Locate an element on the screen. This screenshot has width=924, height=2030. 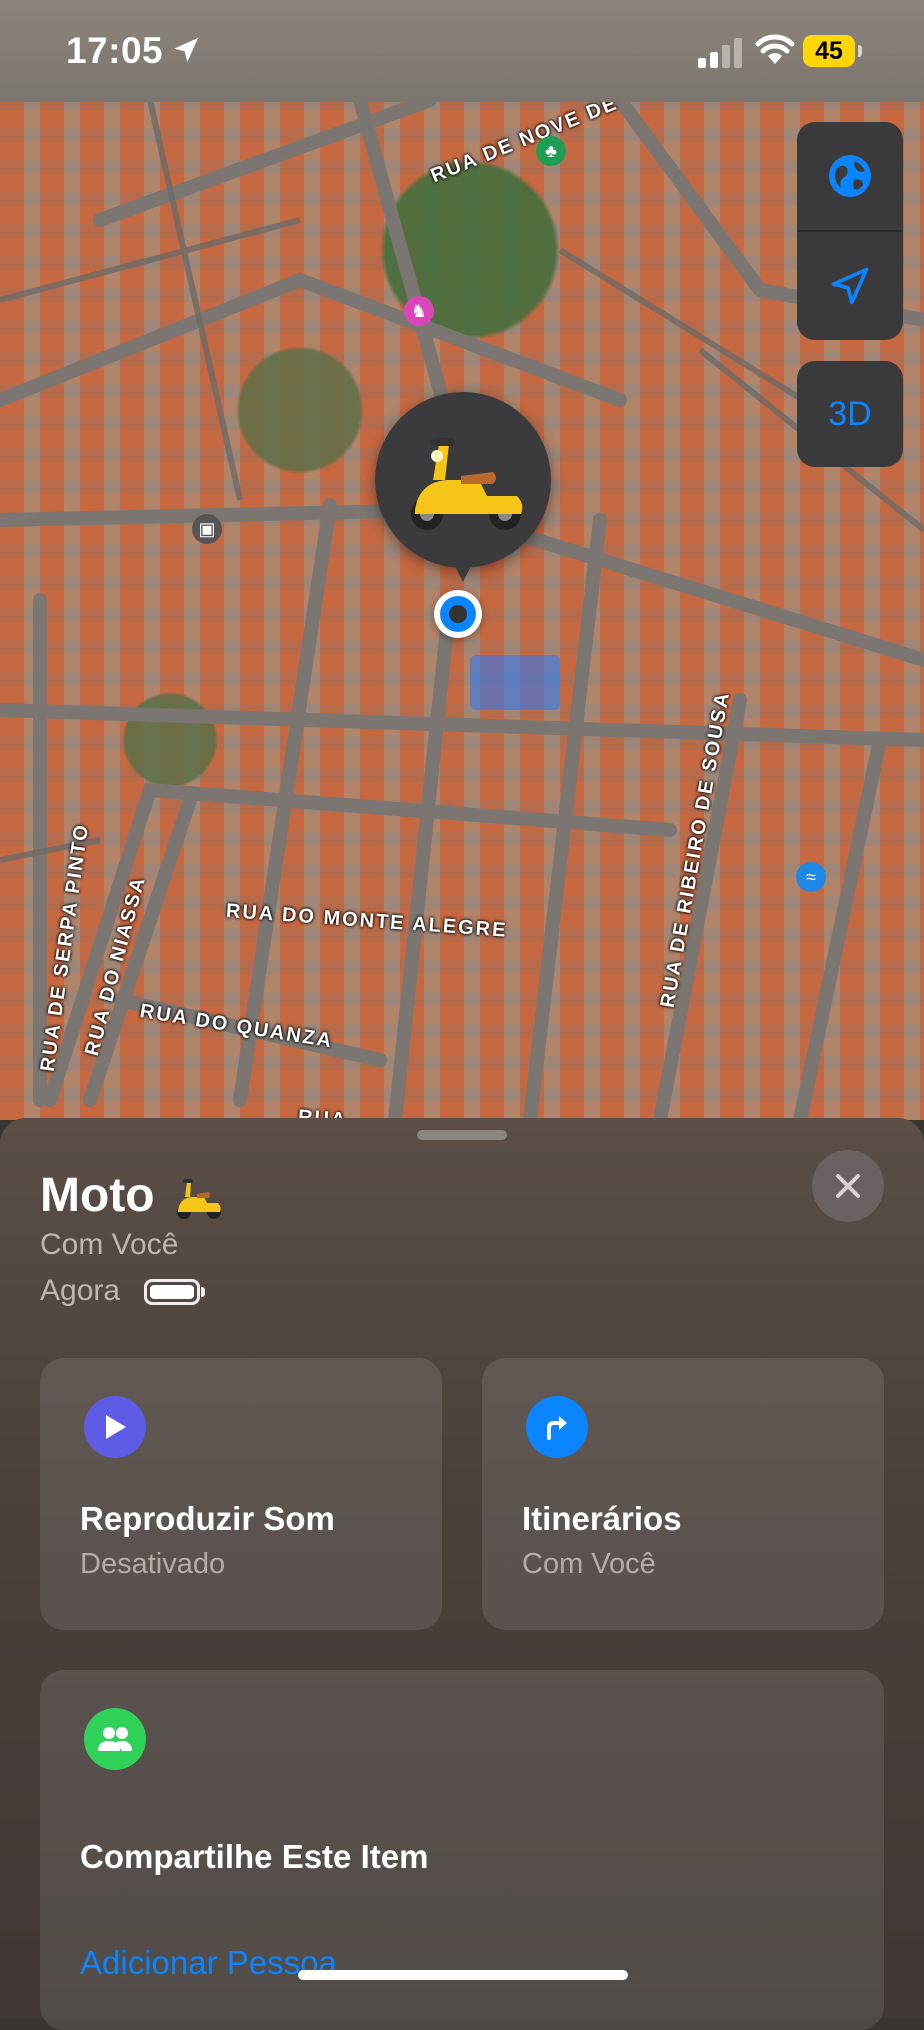
cellular-signal-icon is located at coordinates (720, 53).